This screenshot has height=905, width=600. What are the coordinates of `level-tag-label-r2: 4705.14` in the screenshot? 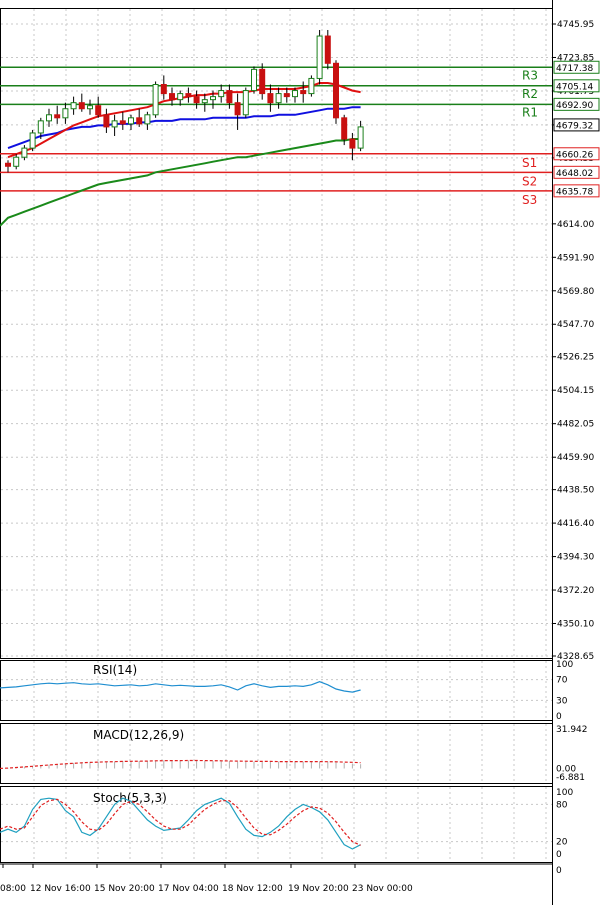 It's located at (574, 87).